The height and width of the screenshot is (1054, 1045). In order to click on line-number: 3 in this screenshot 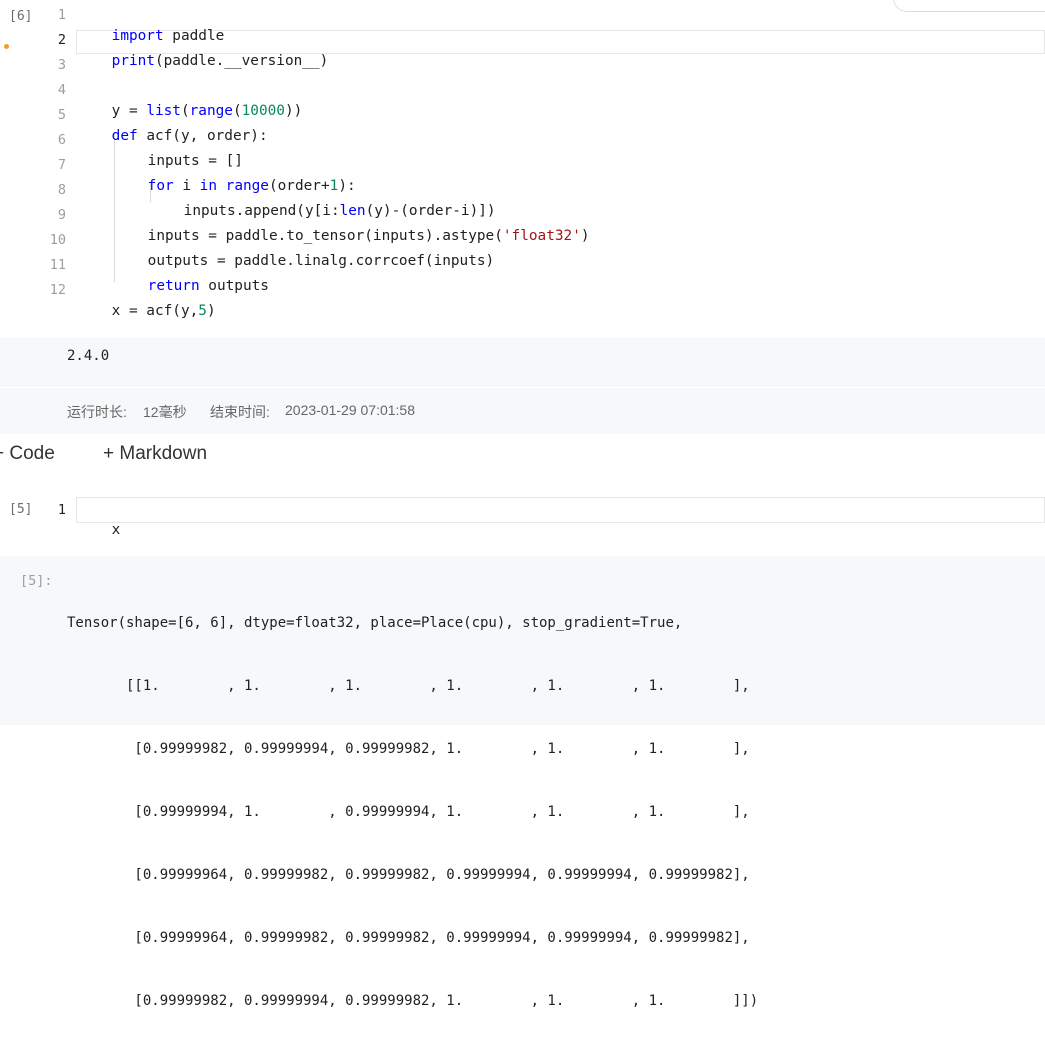, I will do `click(61, 65)`.